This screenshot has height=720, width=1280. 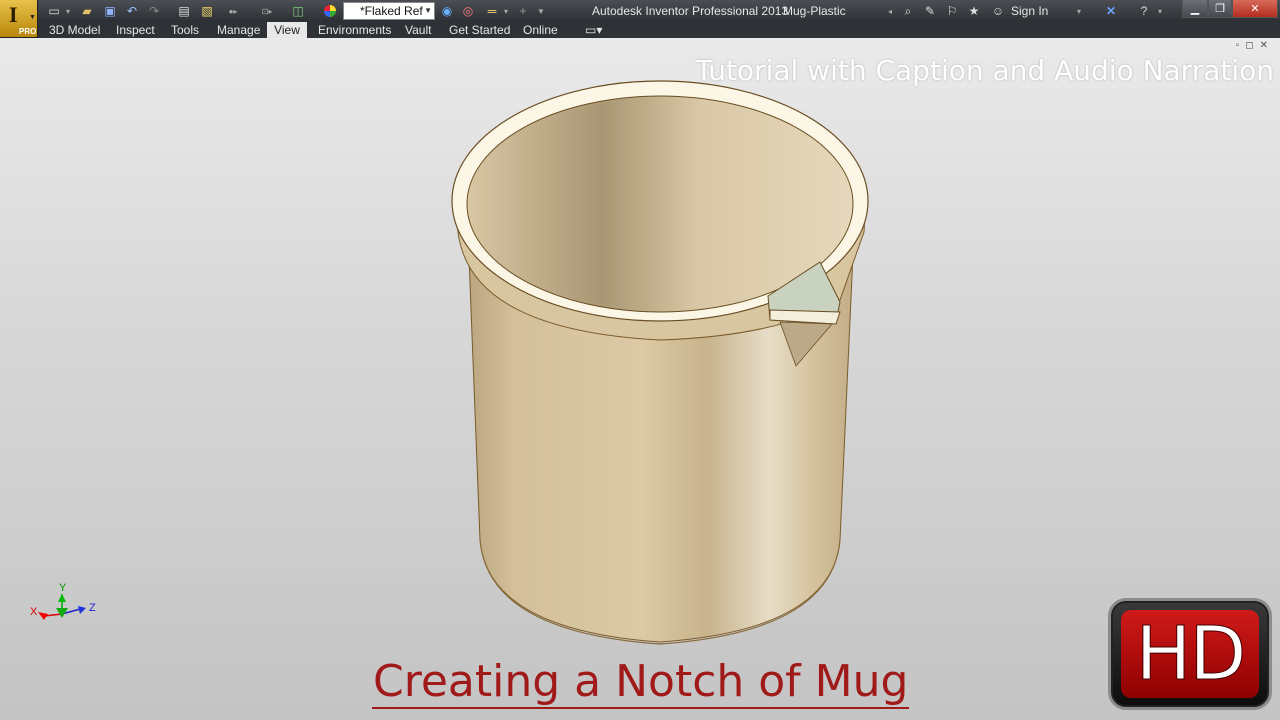 I want to click on pro-badge: PRO, so click(x=28, y=31).